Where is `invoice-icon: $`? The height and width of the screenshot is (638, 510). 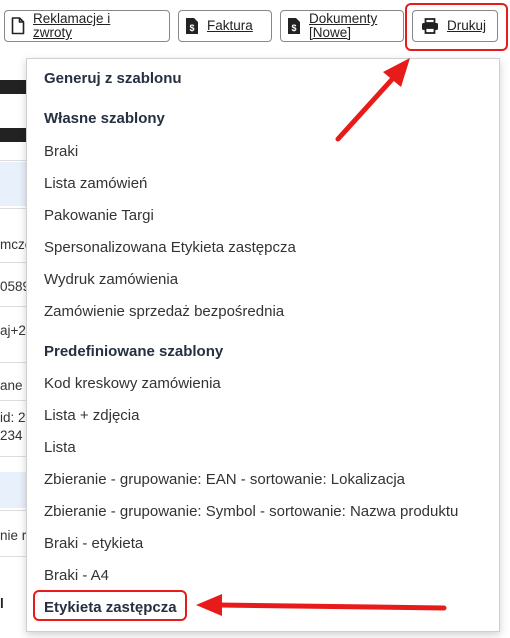
invoice-icon: $ is located at coordinates (192, 26).